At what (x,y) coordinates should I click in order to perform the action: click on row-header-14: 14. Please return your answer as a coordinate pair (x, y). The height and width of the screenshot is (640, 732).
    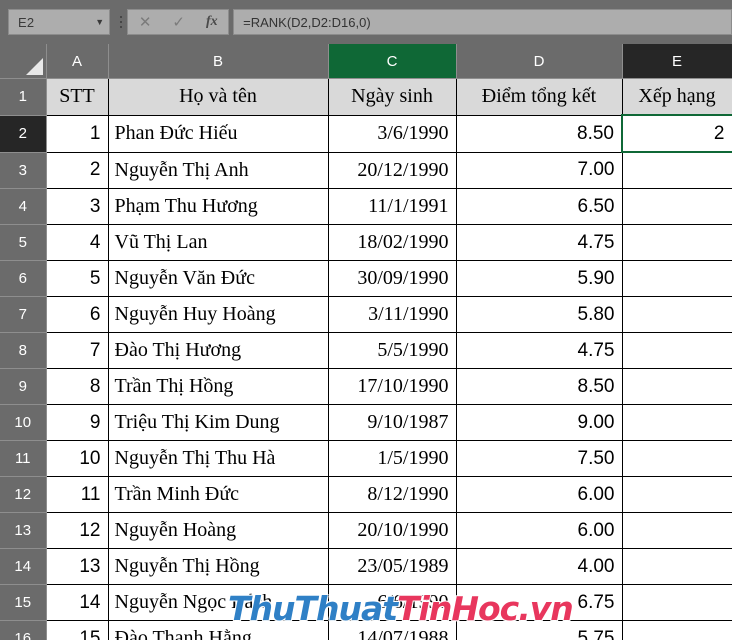
    Looking at the image, I should click on (23, 566).